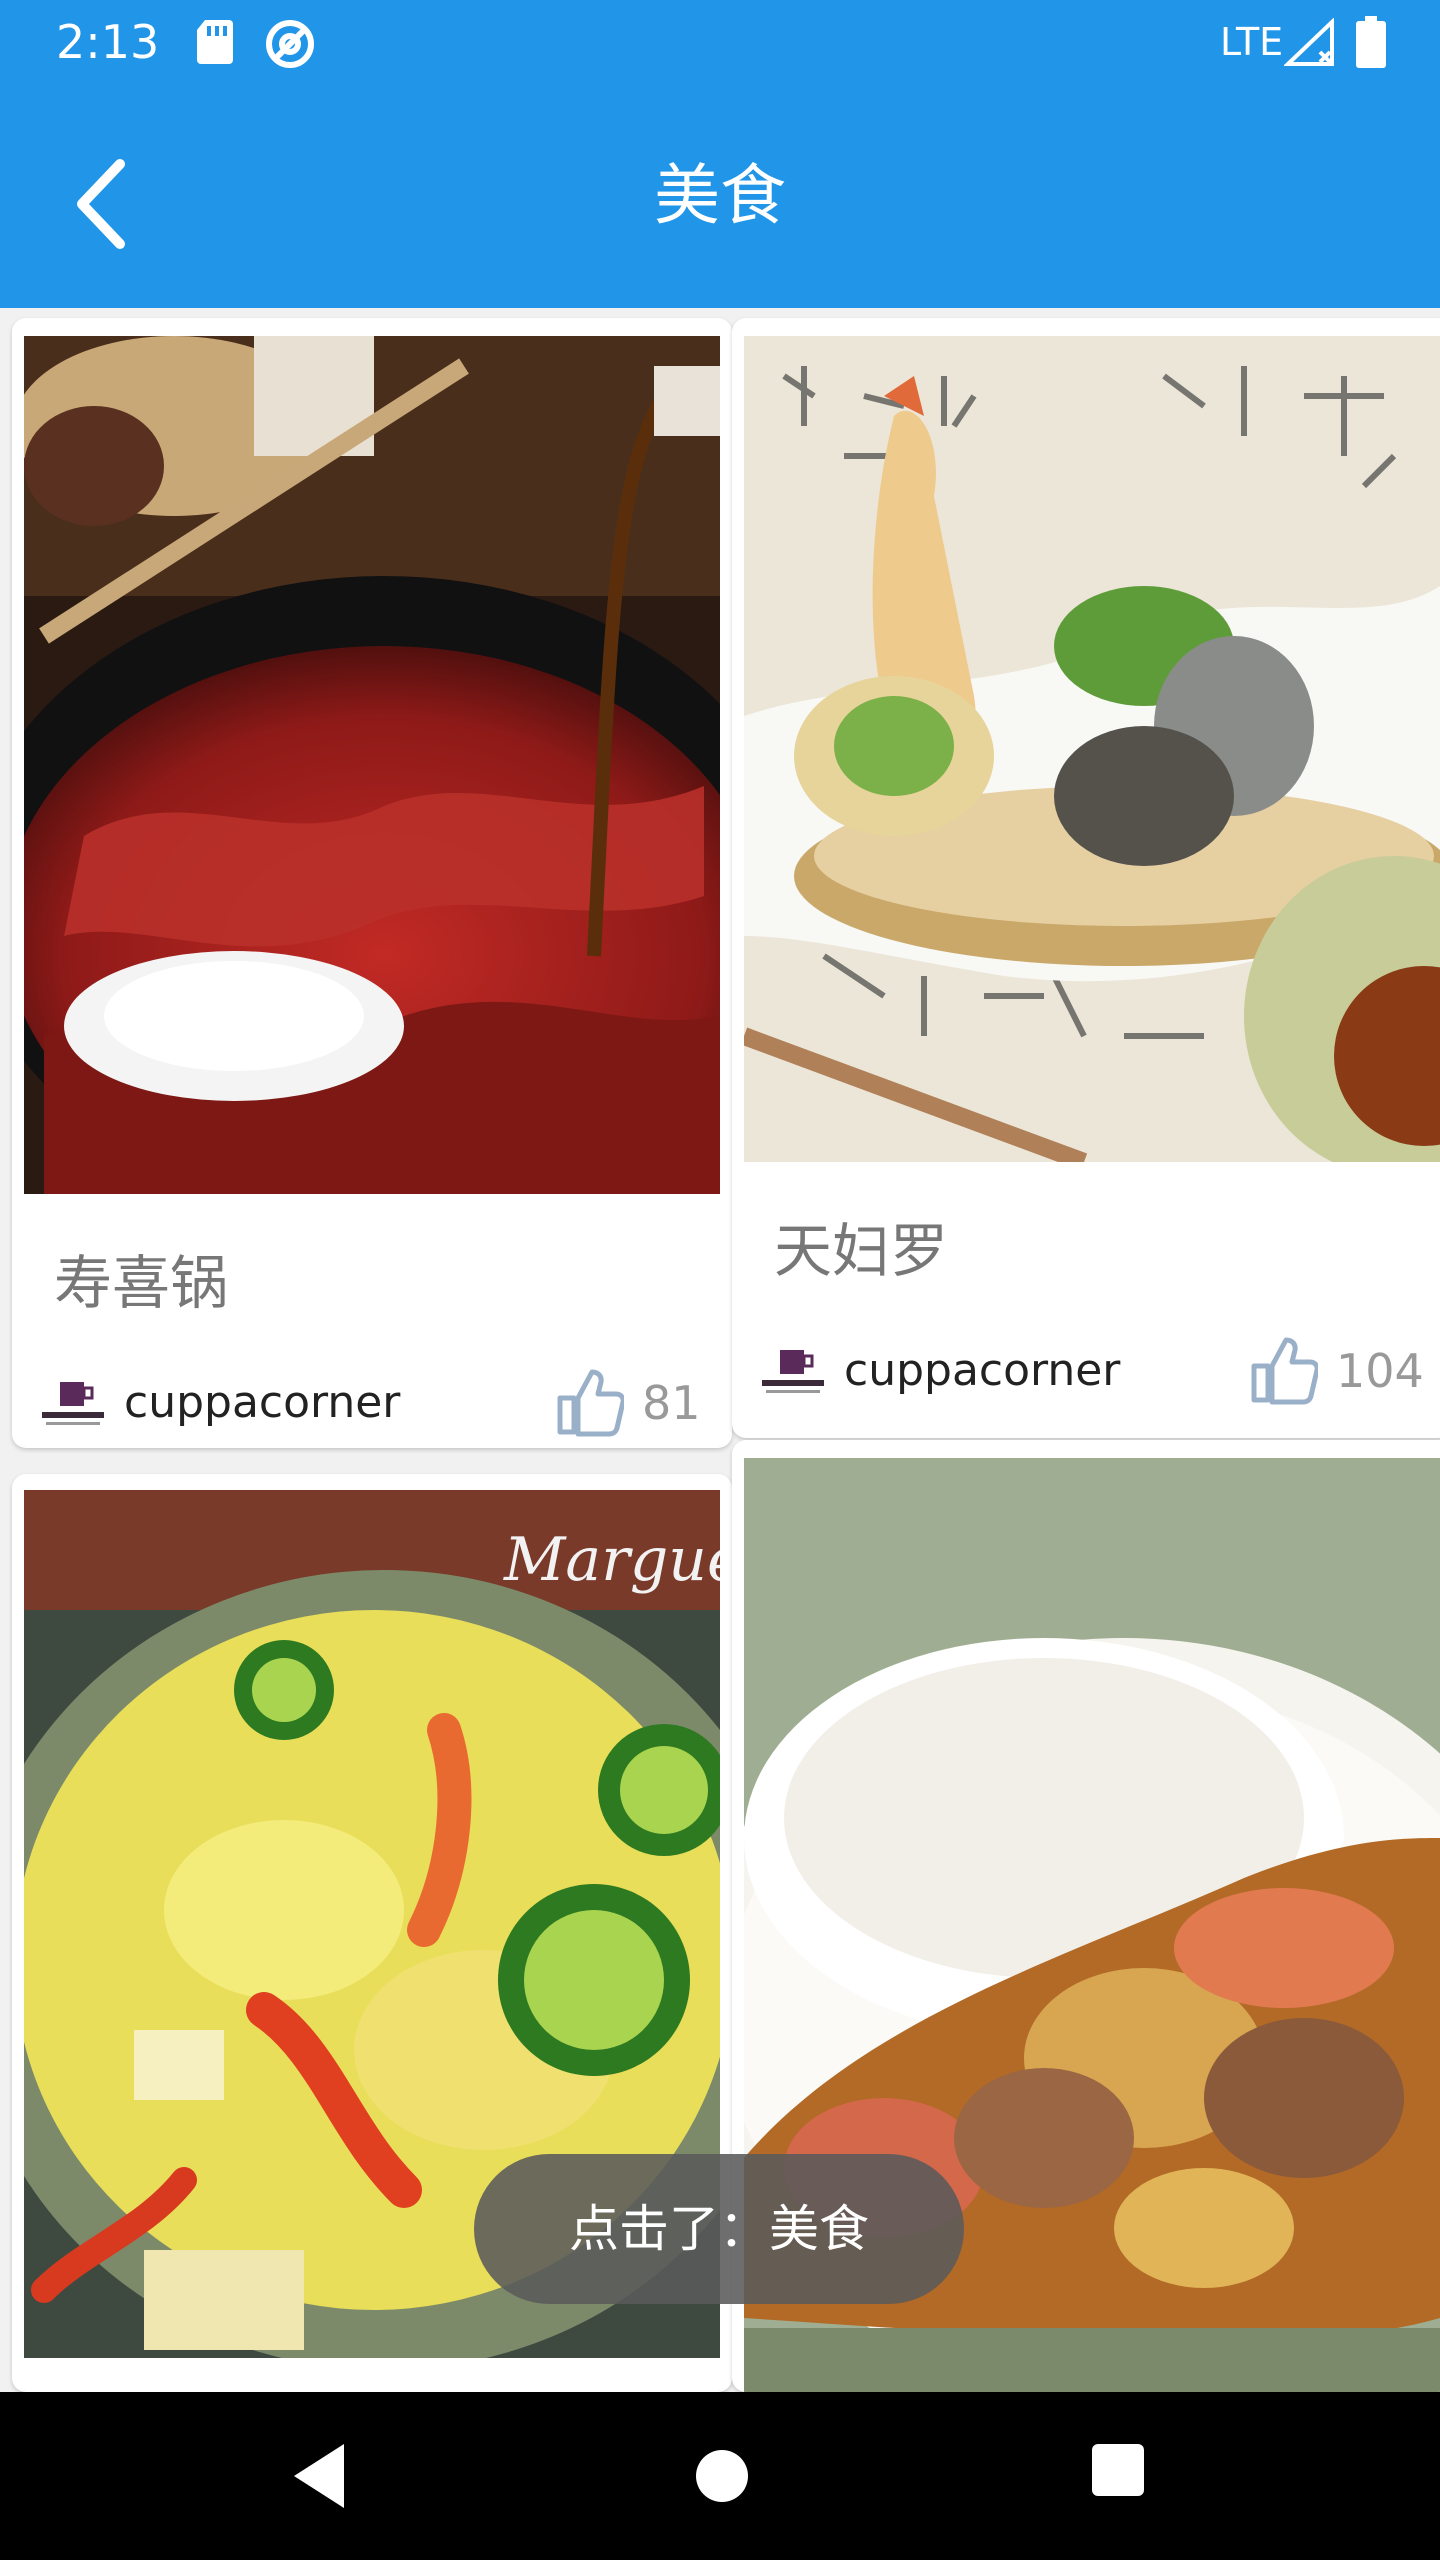  I want to click on toast-message: 点击了：美食, so click(719, 2229).